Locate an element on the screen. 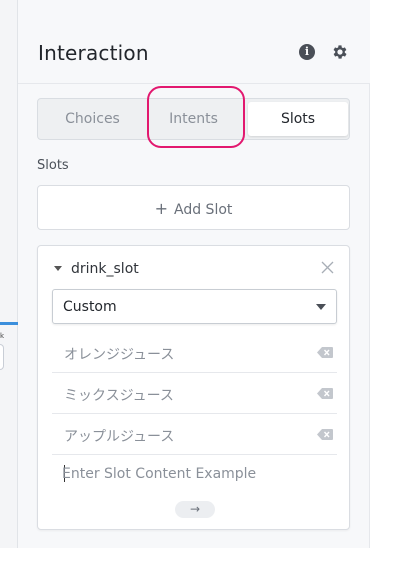  slot-example-row: オレンジジュース is located at coordinates (194, 352).